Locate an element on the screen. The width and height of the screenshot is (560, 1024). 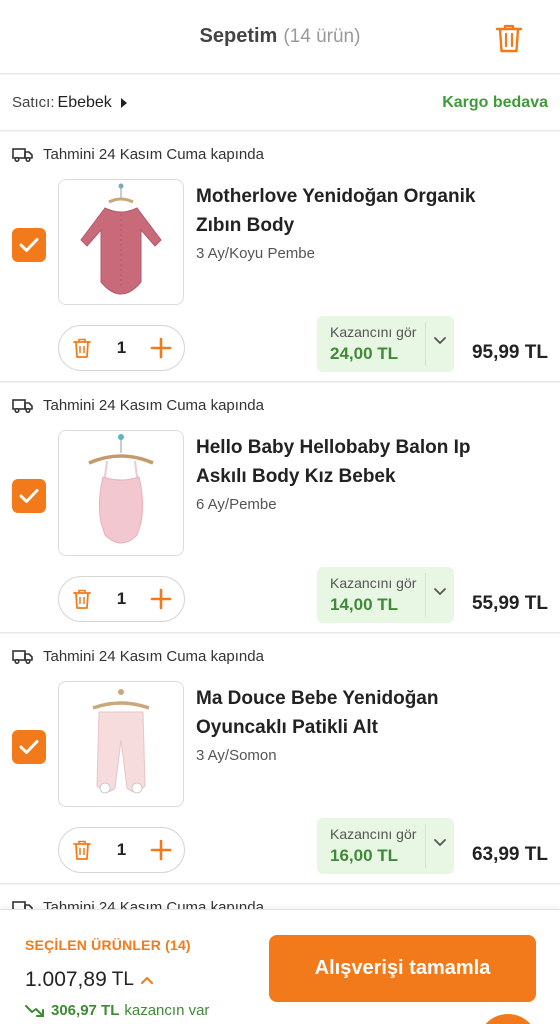
top-bar: Sepetim (14 ürün) is located at coordinates (280, 37).